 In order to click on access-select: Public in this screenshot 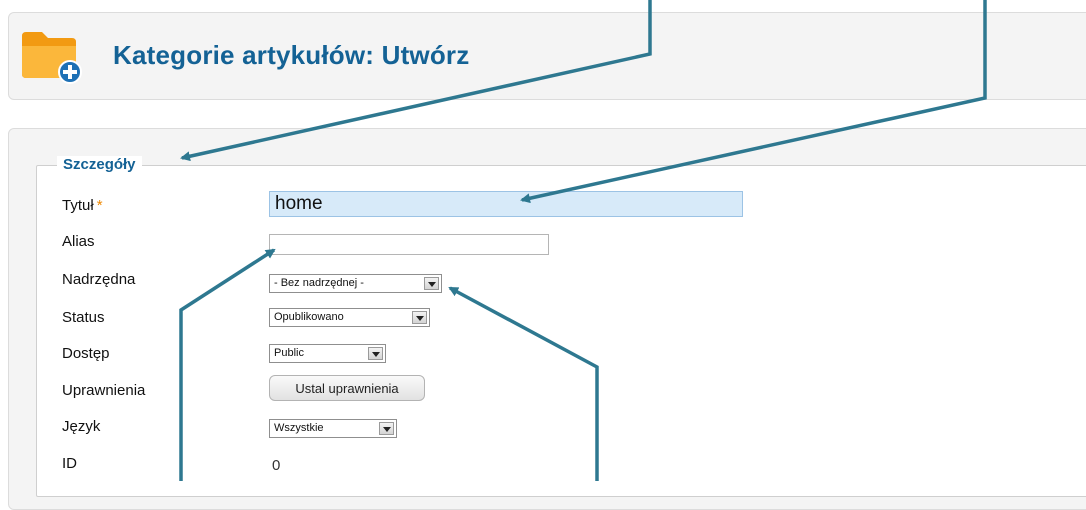, I will do `click(327, 353)`.